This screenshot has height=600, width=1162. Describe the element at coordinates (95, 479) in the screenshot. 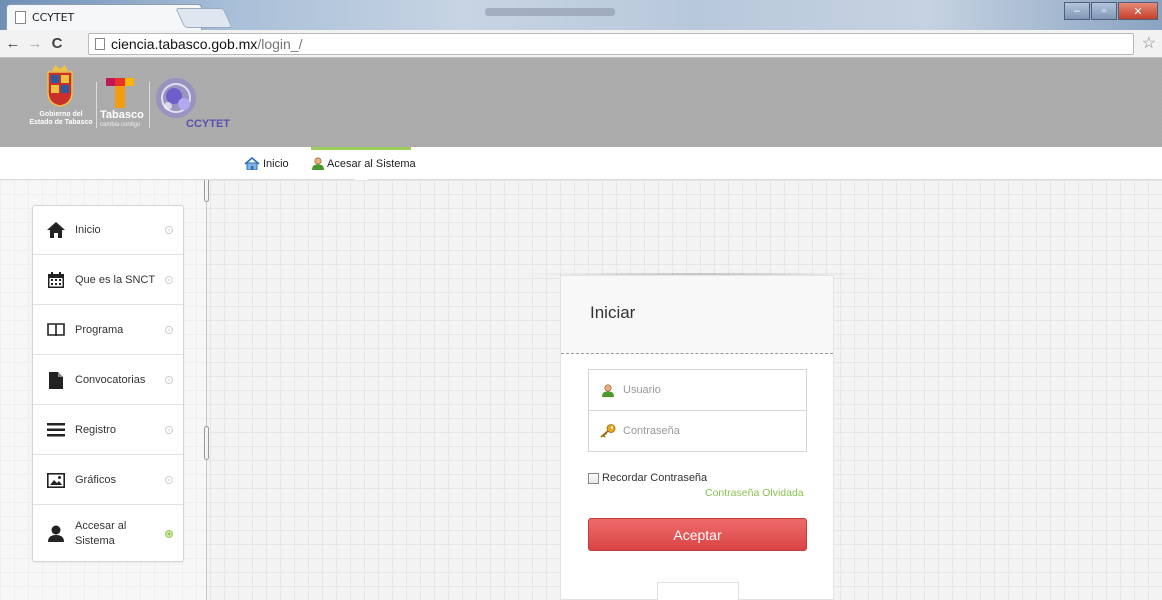

I see `sidebar-item-label: Gráficos` at that location.